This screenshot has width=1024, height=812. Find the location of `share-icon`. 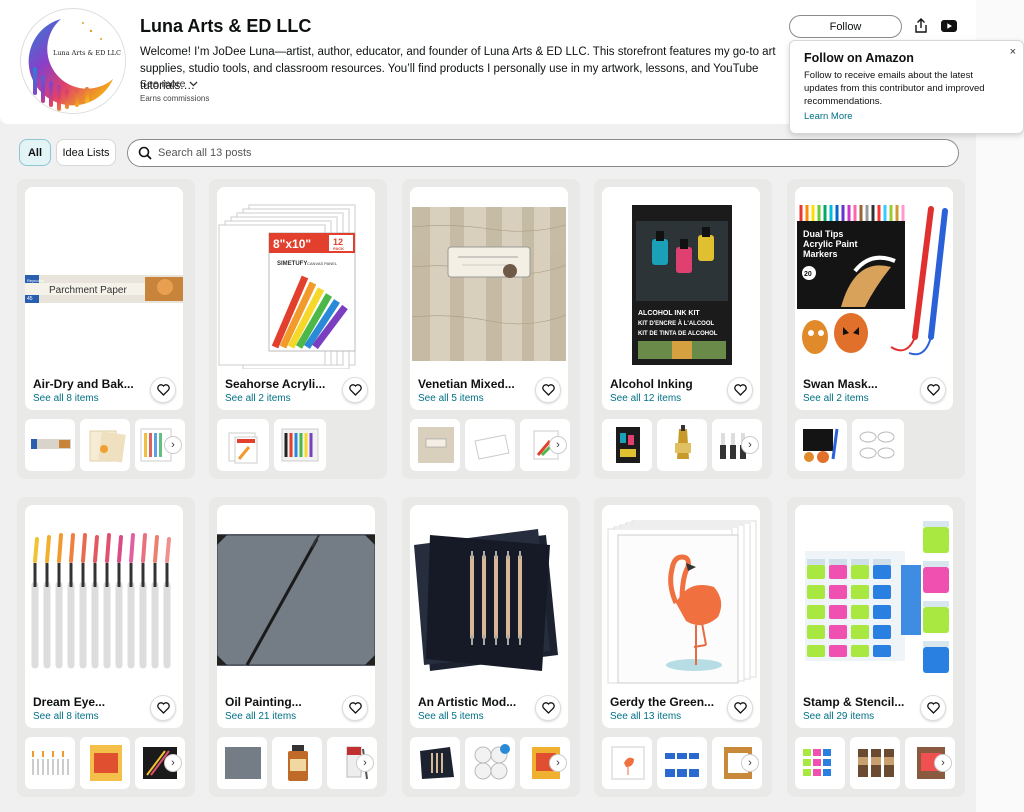

share-icon is located at coordinates (921, 25).